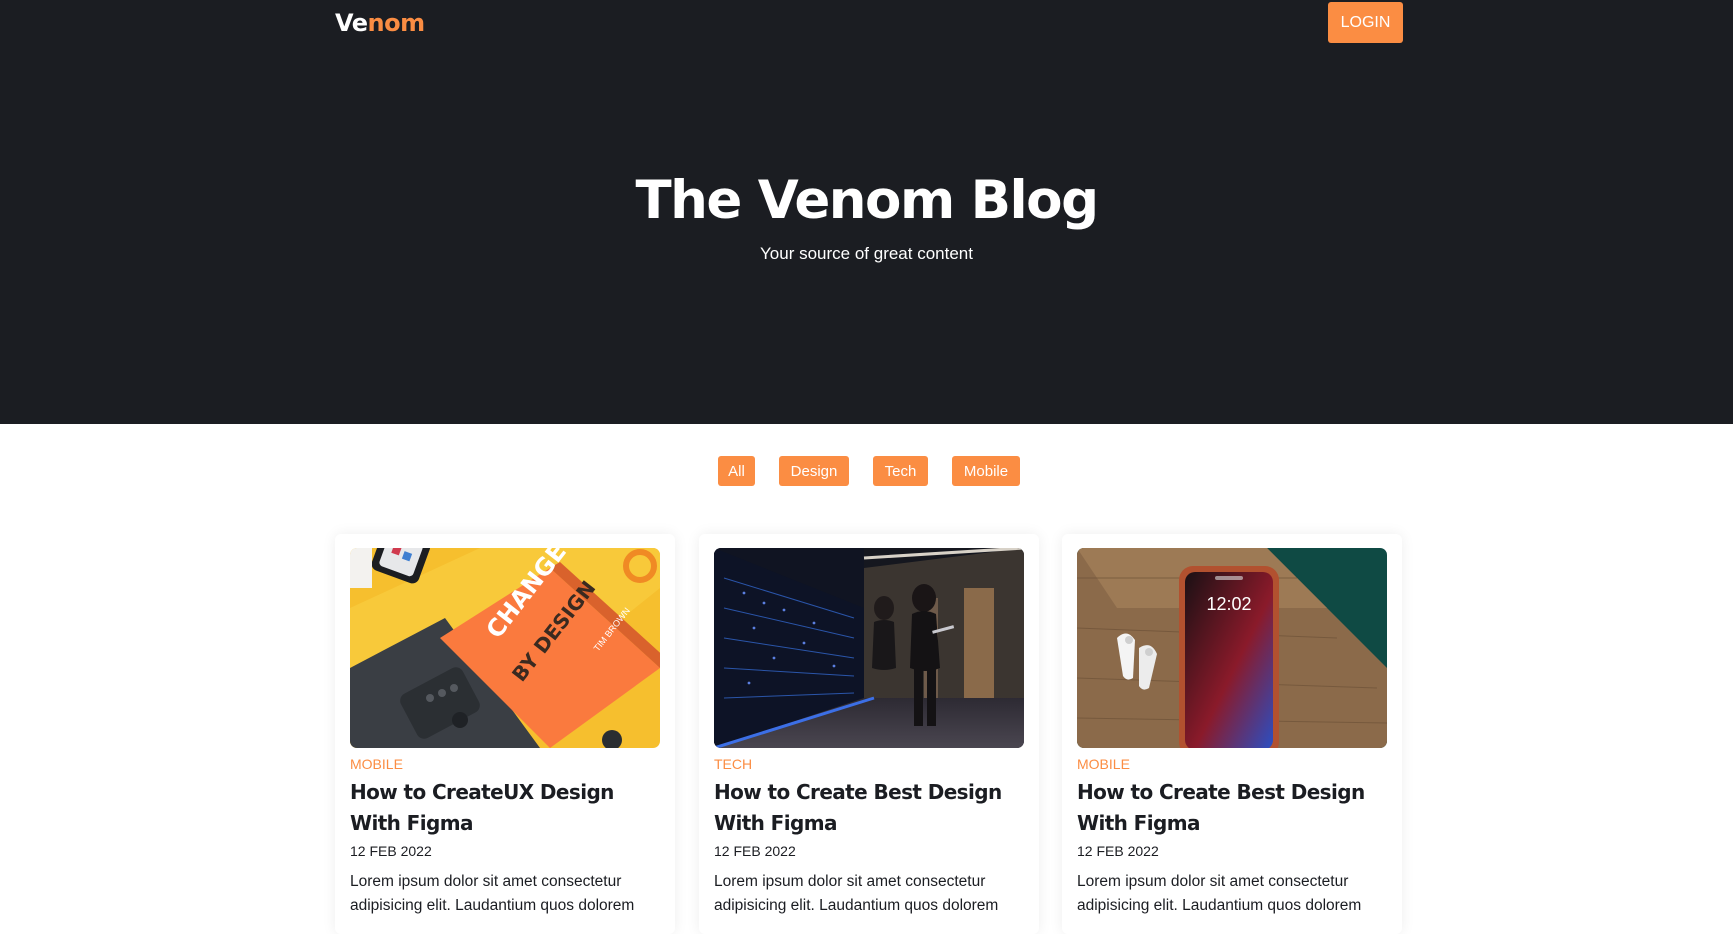  I want to click on post-category: TECH, so click(733, 764).